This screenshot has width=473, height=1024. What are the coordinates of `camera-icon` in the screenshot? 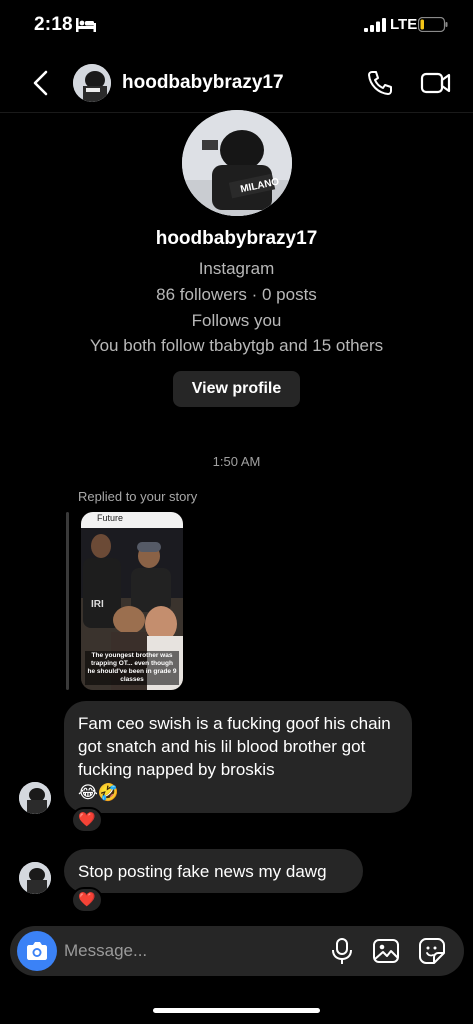 It's located at (37, 951).